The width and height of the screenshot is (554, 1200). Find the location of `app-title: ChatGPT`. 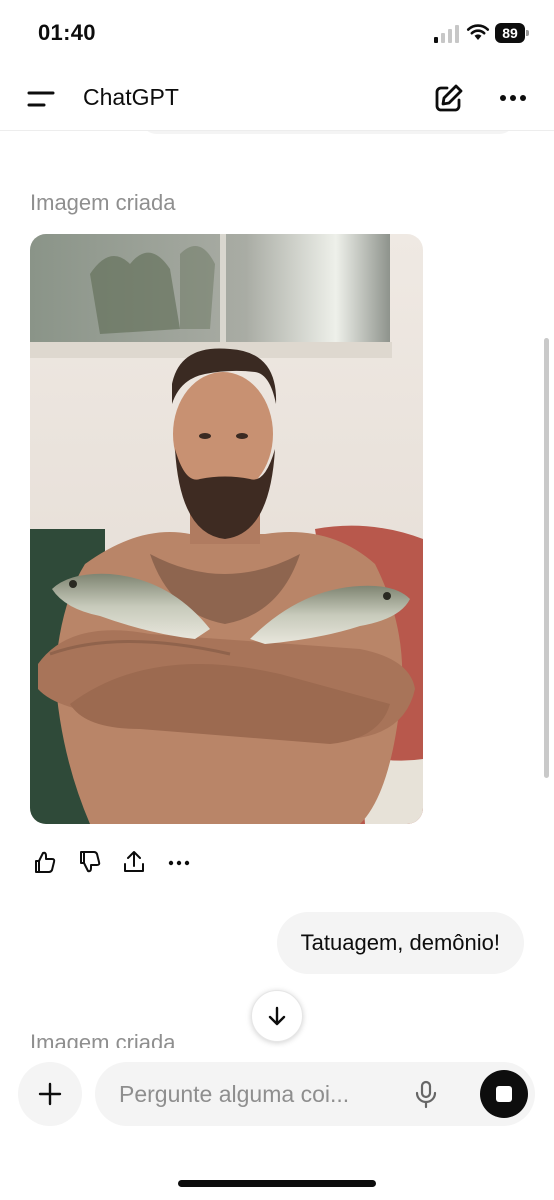

app-title: ChatGPT is located at coordinates (131, 97).